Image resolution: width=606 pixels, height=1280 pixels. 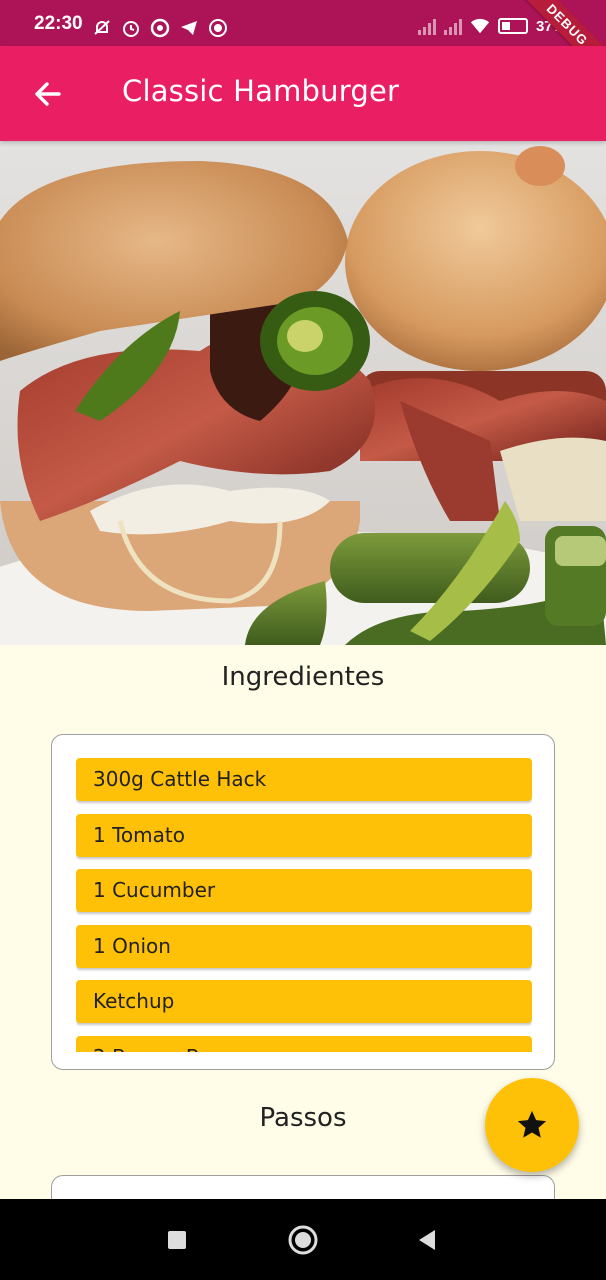 I want to click on app-circle-icon, so click(x=160, y=28).